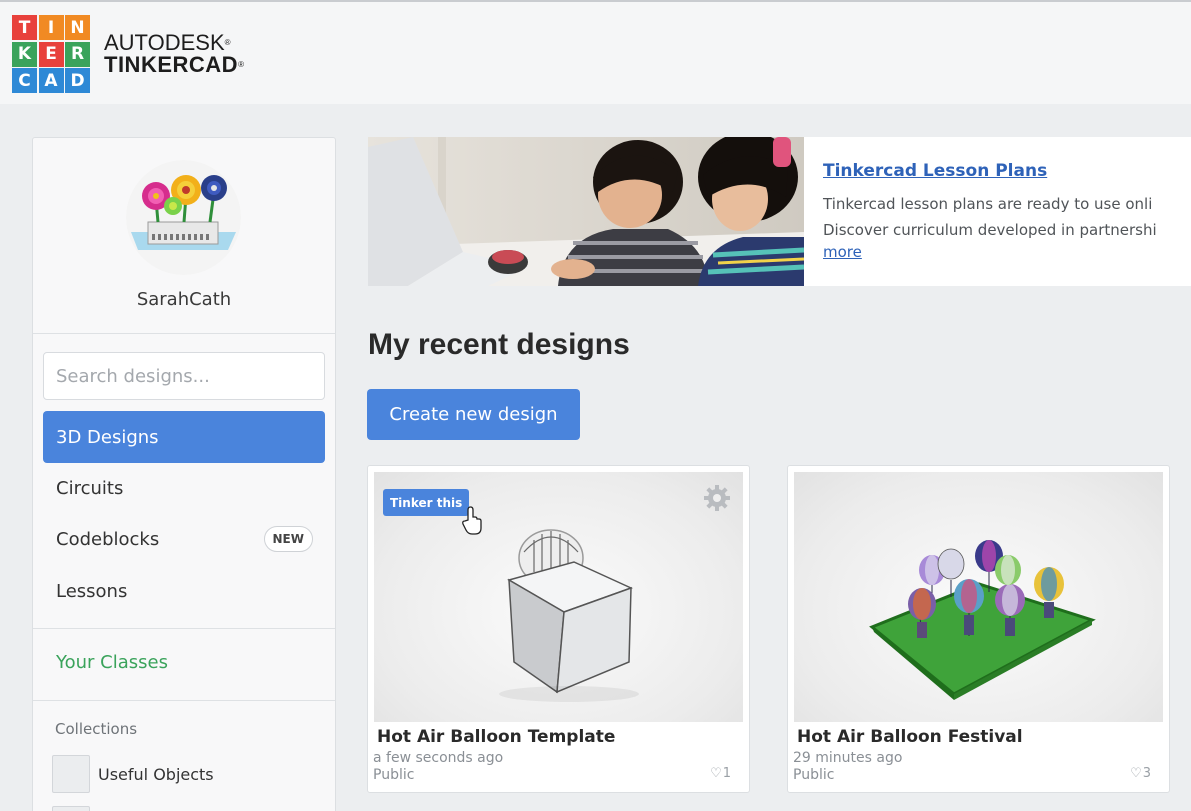 Image resolution: width=1191 pixels, height=811 pixels. I want to click on logo-letter: E, so click(51, 54).